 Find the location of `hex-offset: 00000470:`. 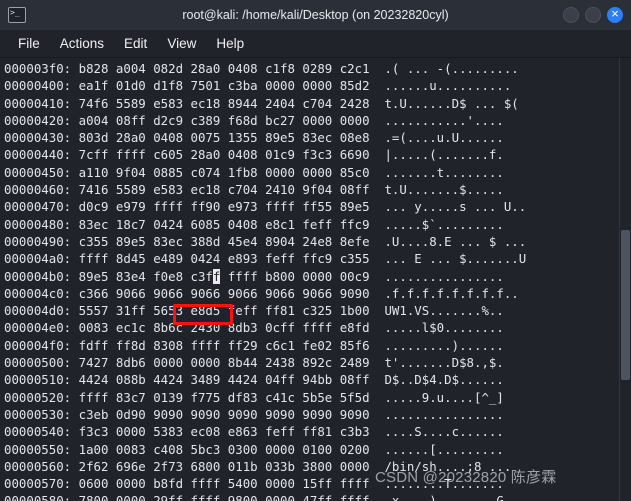

hex-offset: 00000470: is located at coordinates (41, 207).